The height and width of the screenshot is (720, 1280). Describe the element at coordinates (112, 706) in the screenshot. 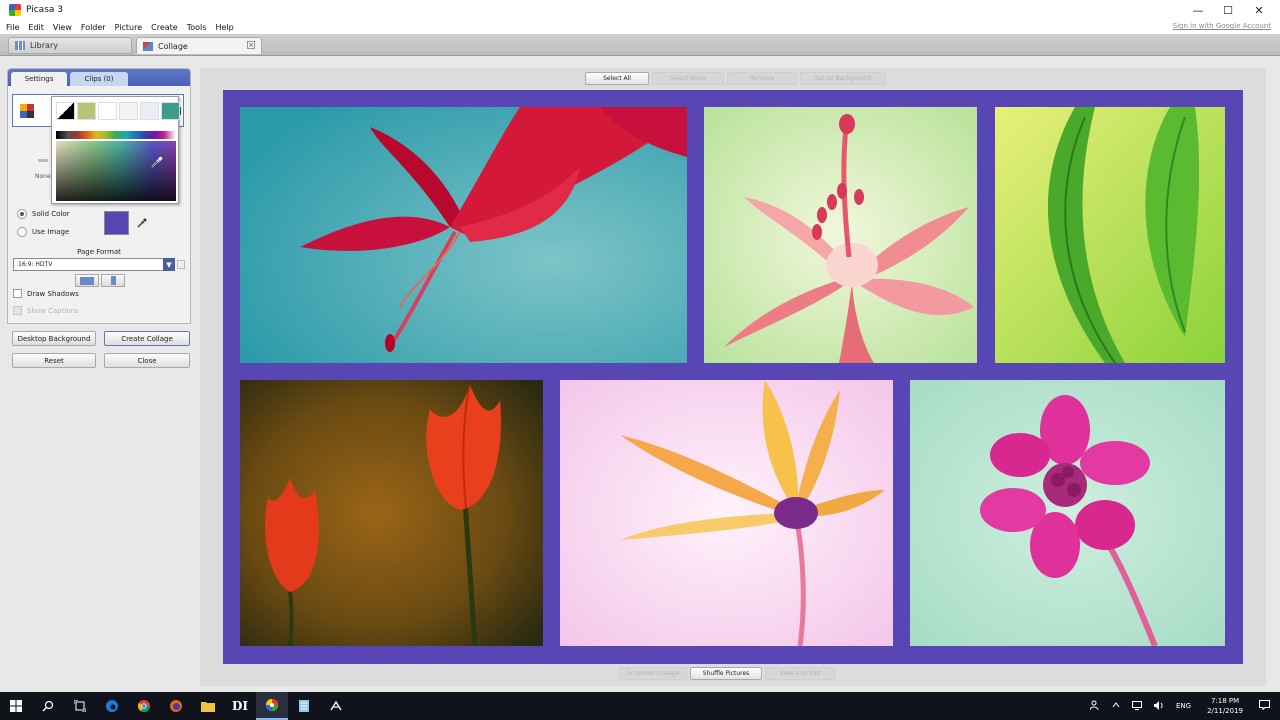

I see `taskbar-edge` at that location.